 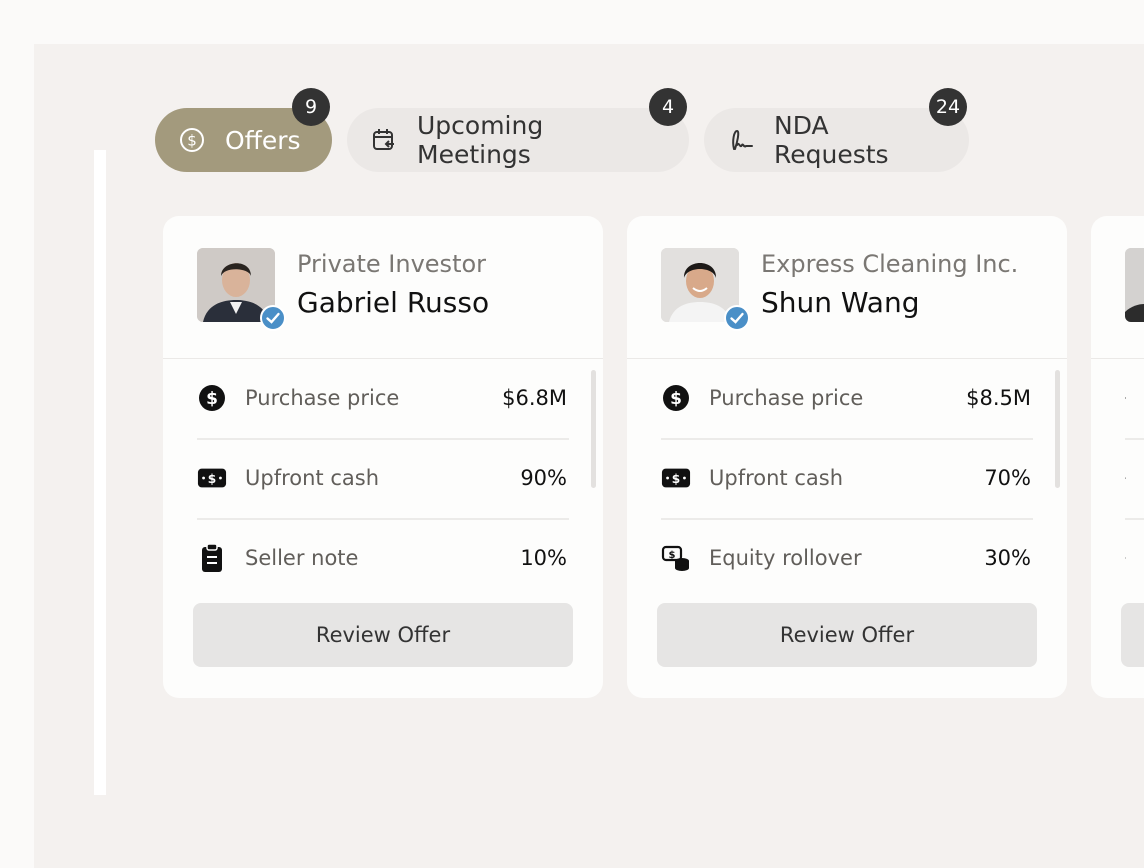 What do you see at coordinates (840, 302) in the screenshot?
I see `person-name: Shun Wang` at bounding box center [840, 302].